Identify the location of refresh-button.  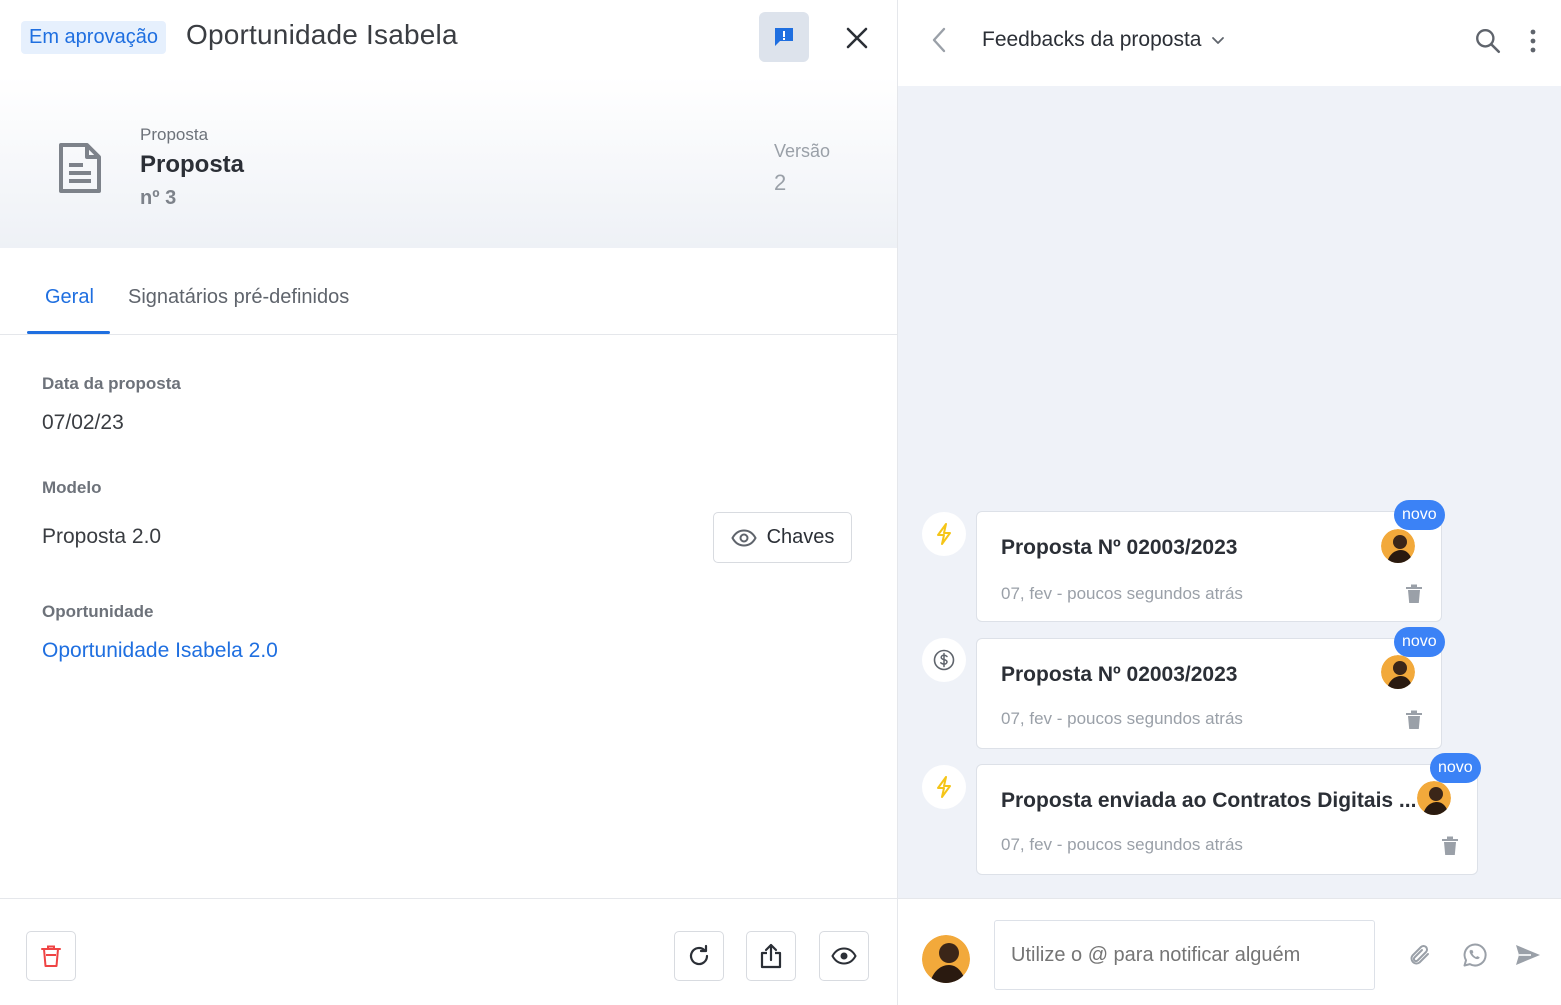
(699, 956).